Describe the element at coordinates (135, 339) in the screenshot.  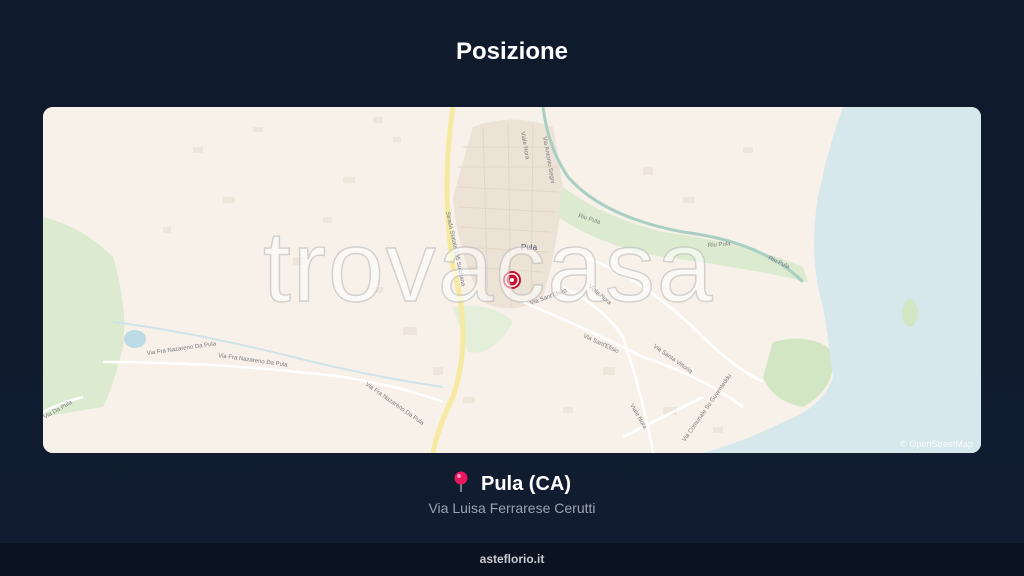
I see `pond` at that location.